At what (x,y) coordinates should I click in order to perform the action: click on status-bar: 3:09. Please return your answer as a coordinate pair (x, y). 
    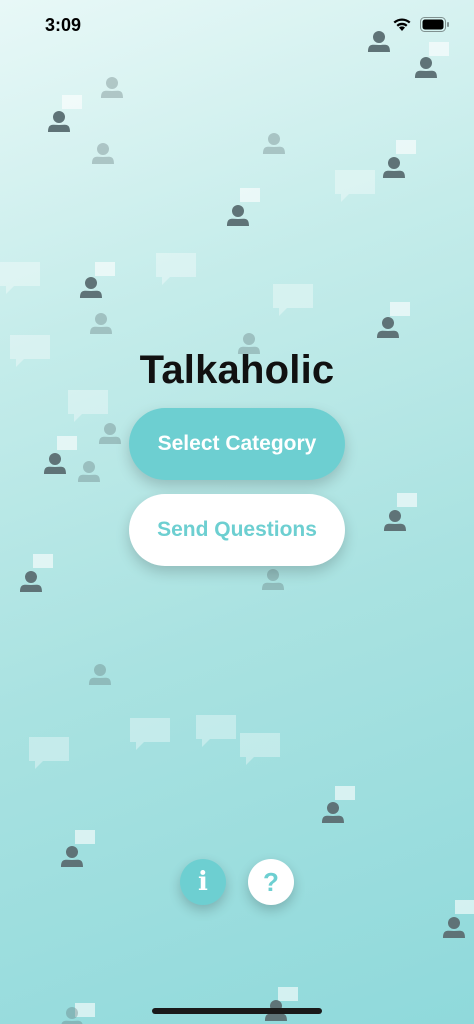
    Looking at the image, I should click on (237, 25).